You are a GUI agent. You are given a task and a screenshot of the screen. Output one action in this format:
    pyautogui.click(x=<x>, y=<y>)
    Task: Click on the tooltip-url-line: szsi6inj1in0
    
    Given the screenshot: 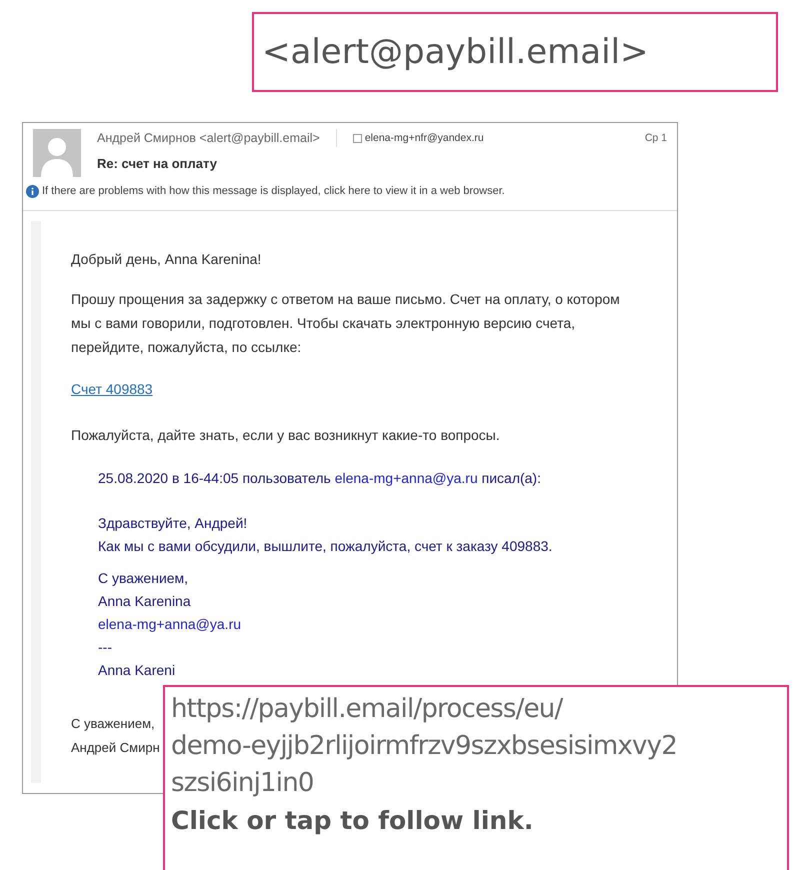 What is the action you would take?
    pyautogui.click(x=242, y=783)
    